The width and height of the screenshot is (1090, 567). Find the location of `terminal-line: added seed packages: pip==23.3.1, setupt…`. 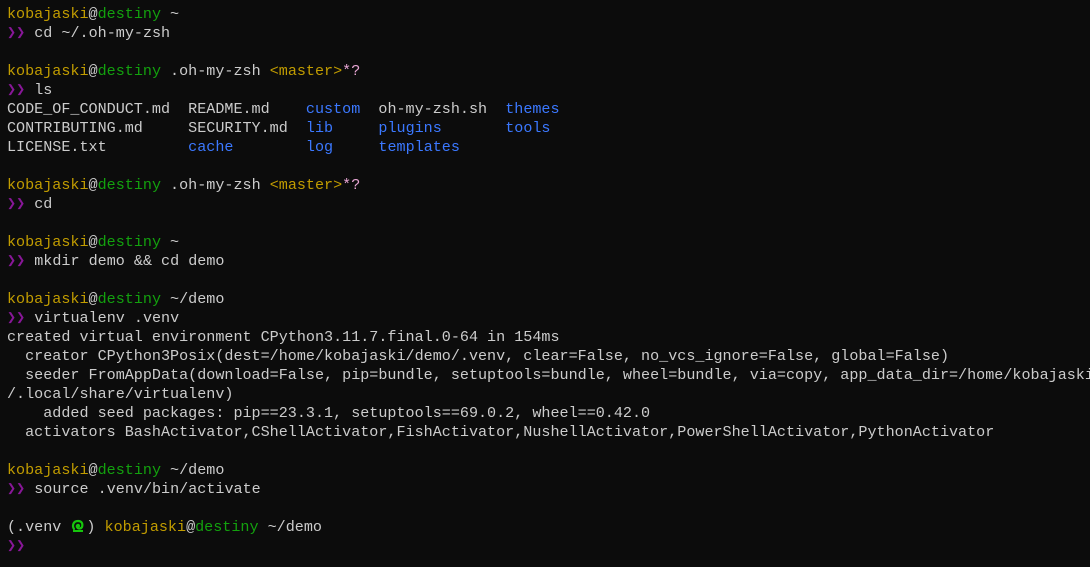

terminal-line: added seed packages: pip==23.3.1, setupt… is located at coordinates (548, 413).